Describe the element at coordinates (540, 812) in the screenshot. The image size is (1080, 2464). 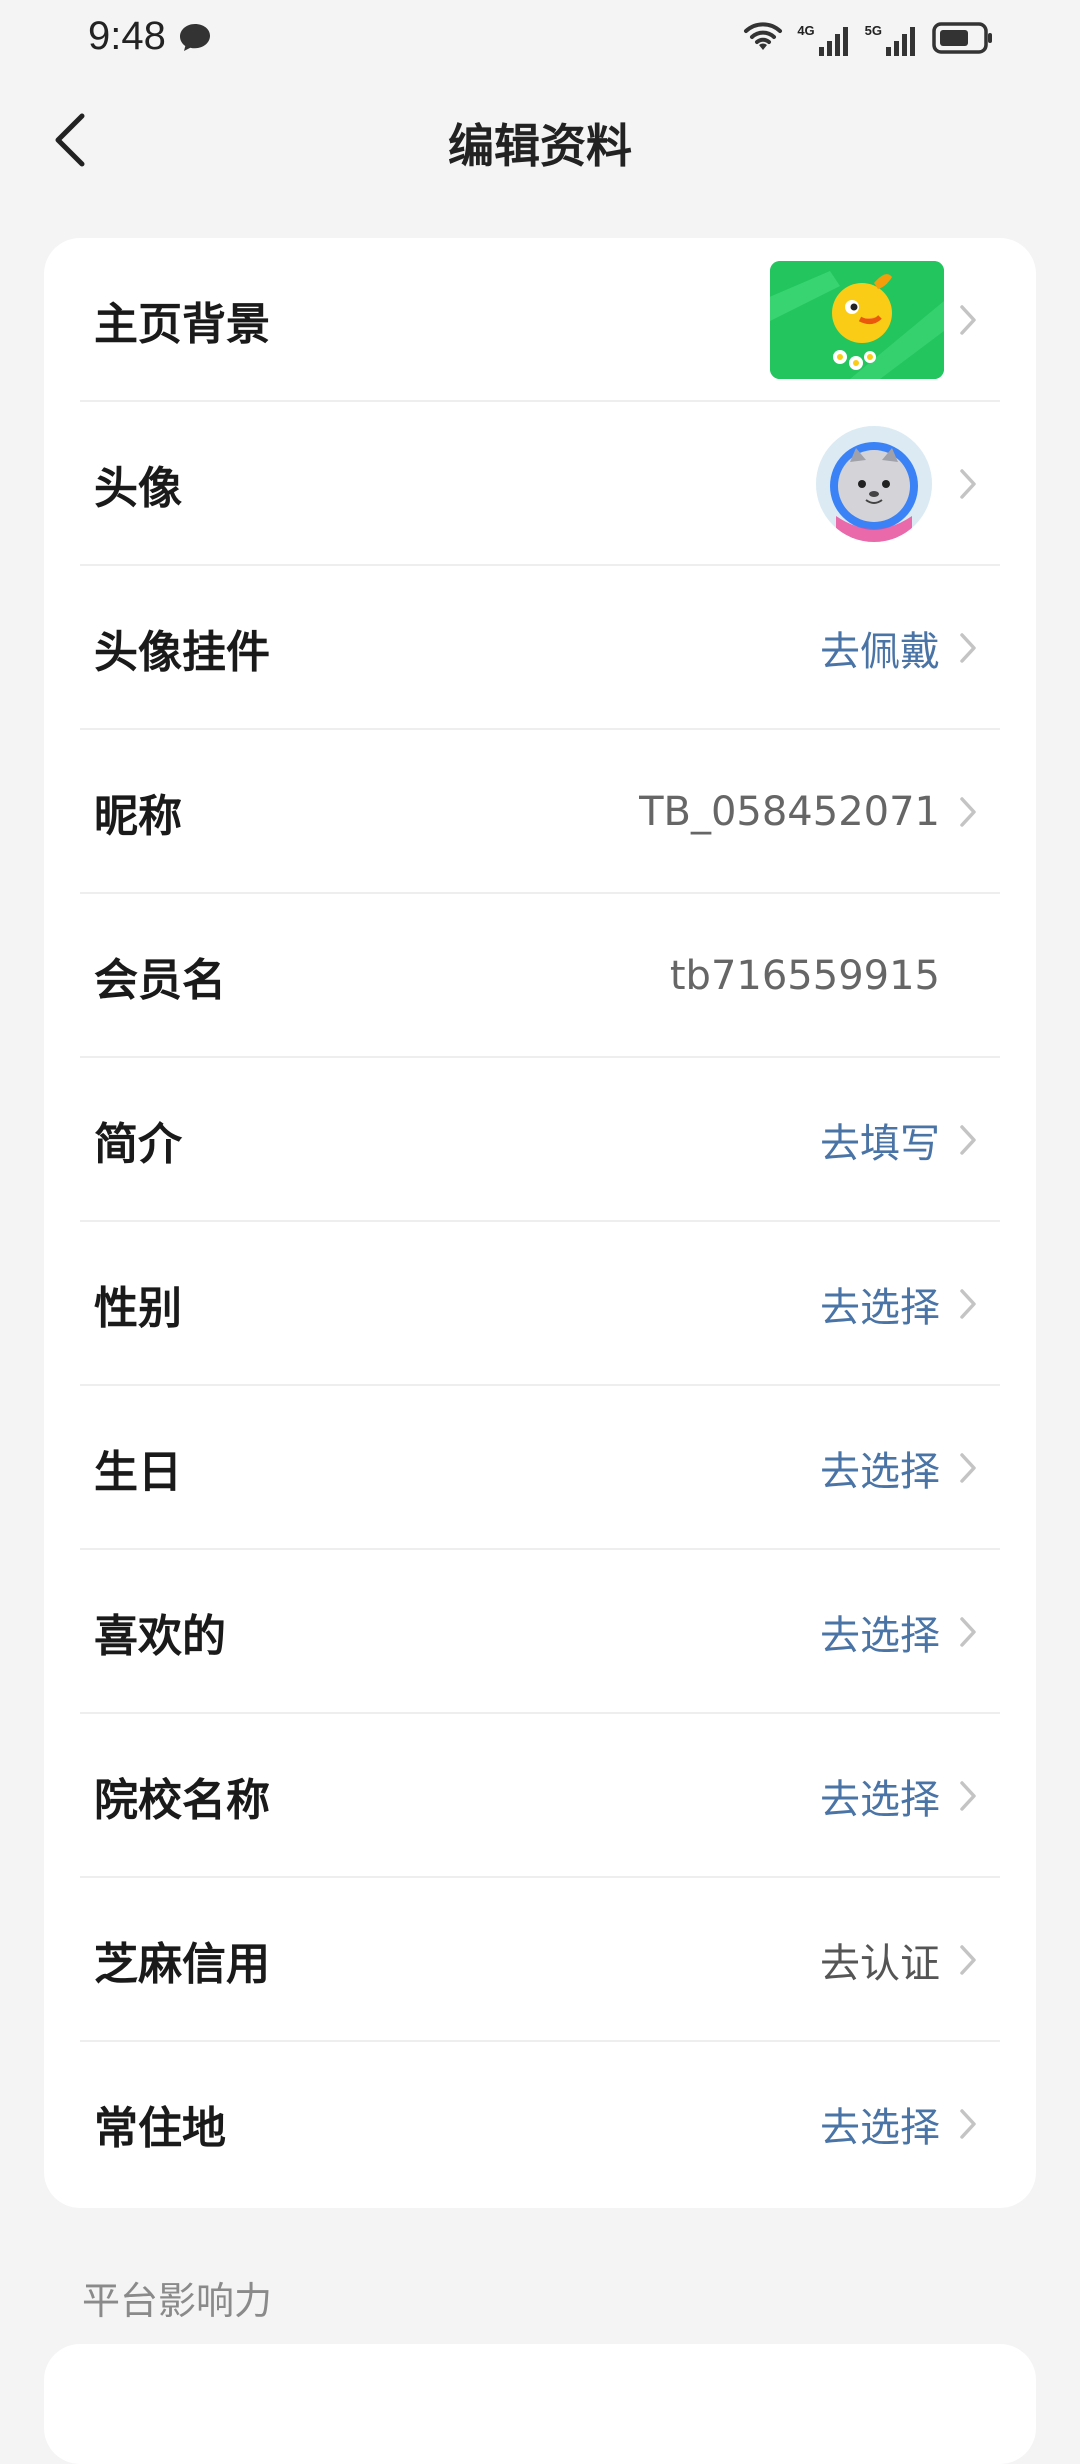
I see `row-nickname: 昵称 TB_058452071` at that location.